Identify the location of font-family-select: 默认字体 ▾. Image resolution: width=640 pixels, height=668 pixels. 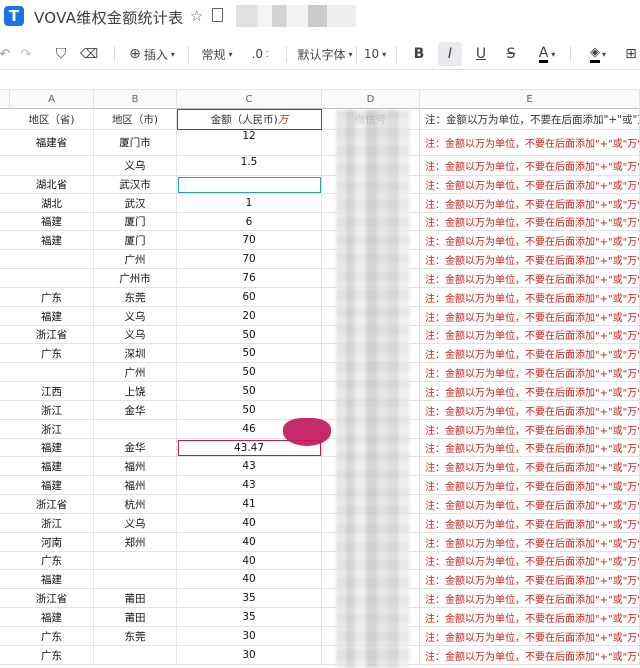
(325, 54).